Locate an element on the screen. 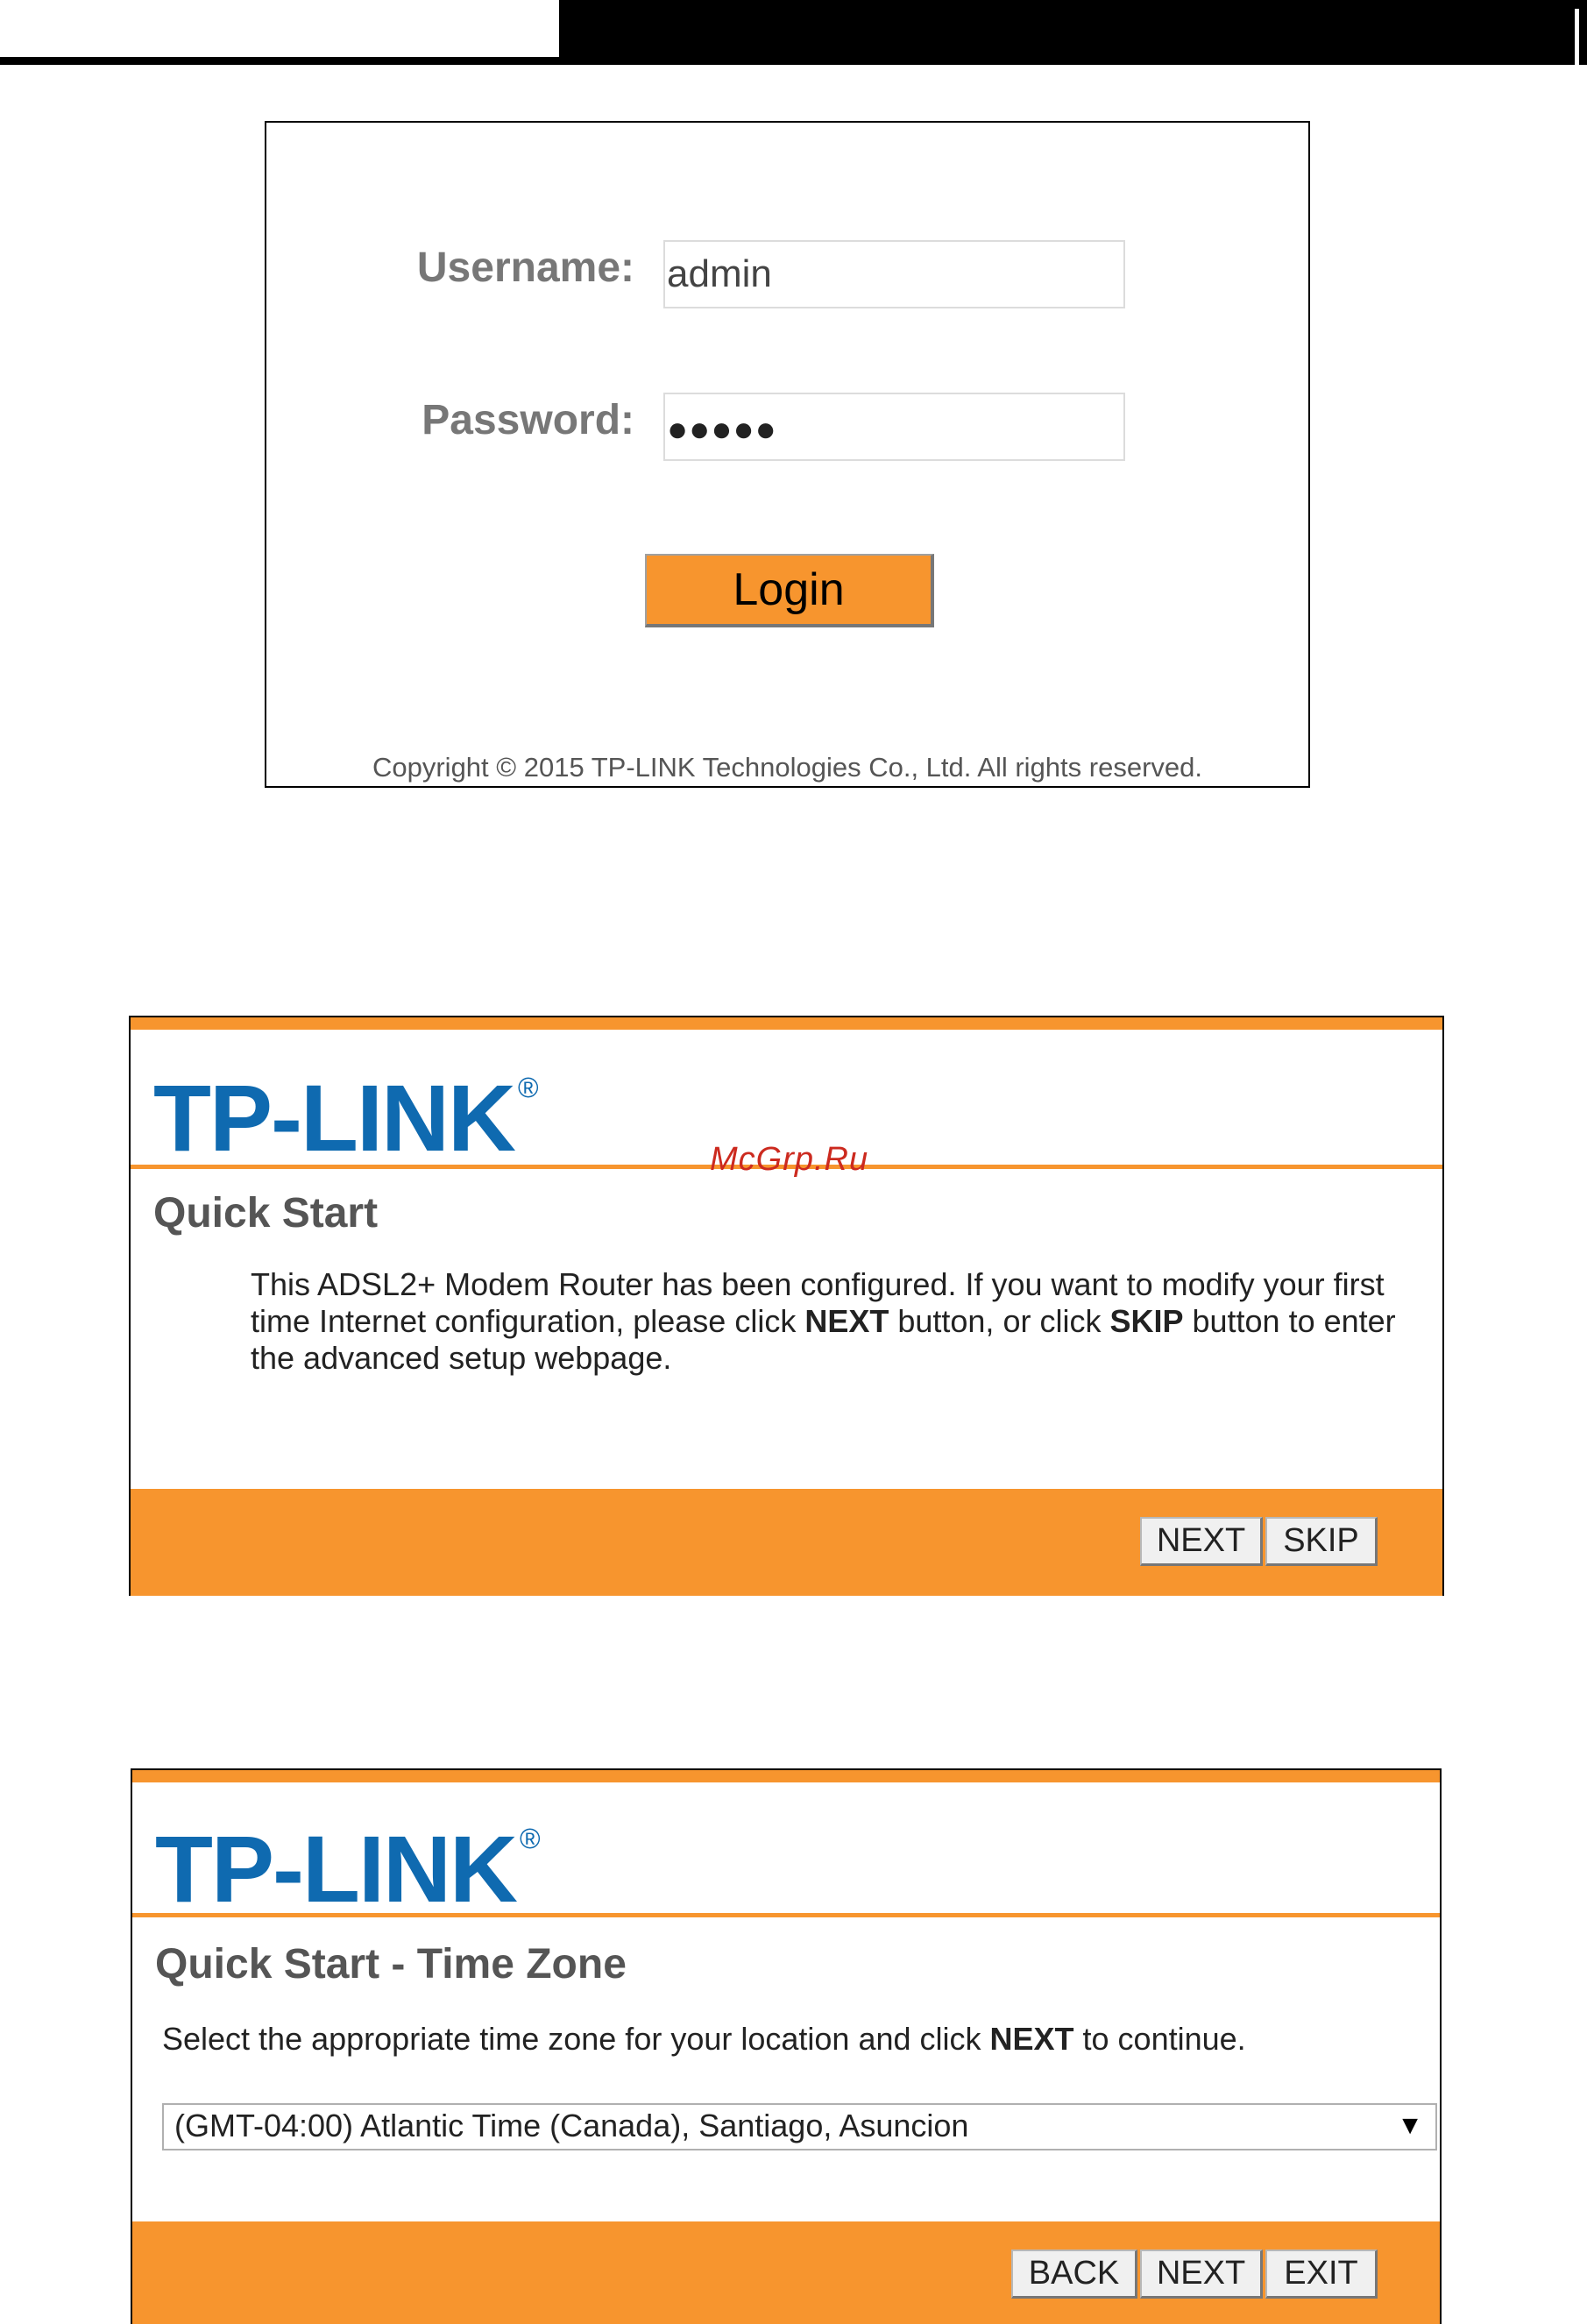 The image size is (1587, 2324). skip-button: SKIP is located at coordinates (1321, 1542).